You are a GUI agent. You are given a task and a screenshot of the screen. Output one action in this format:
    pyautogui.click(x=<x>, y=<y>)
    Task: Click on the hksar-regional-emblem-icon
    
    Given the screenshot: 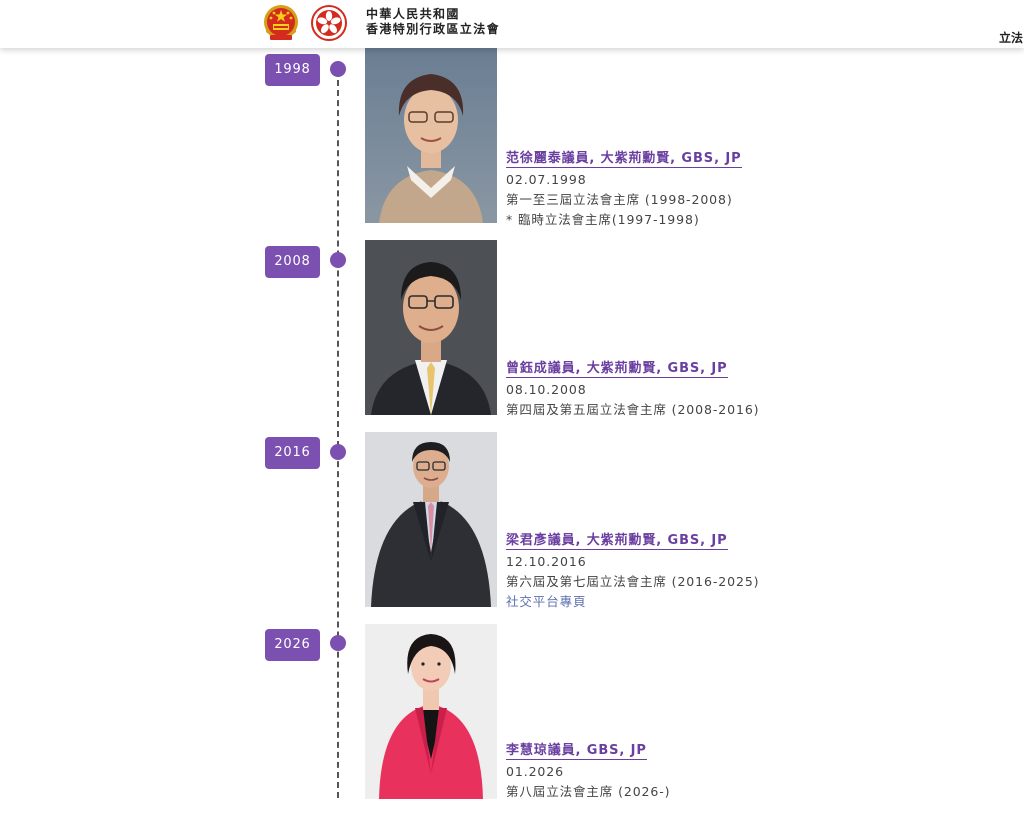 What is the action you would take?
    pyautogui.click(x=329, y=23)
    